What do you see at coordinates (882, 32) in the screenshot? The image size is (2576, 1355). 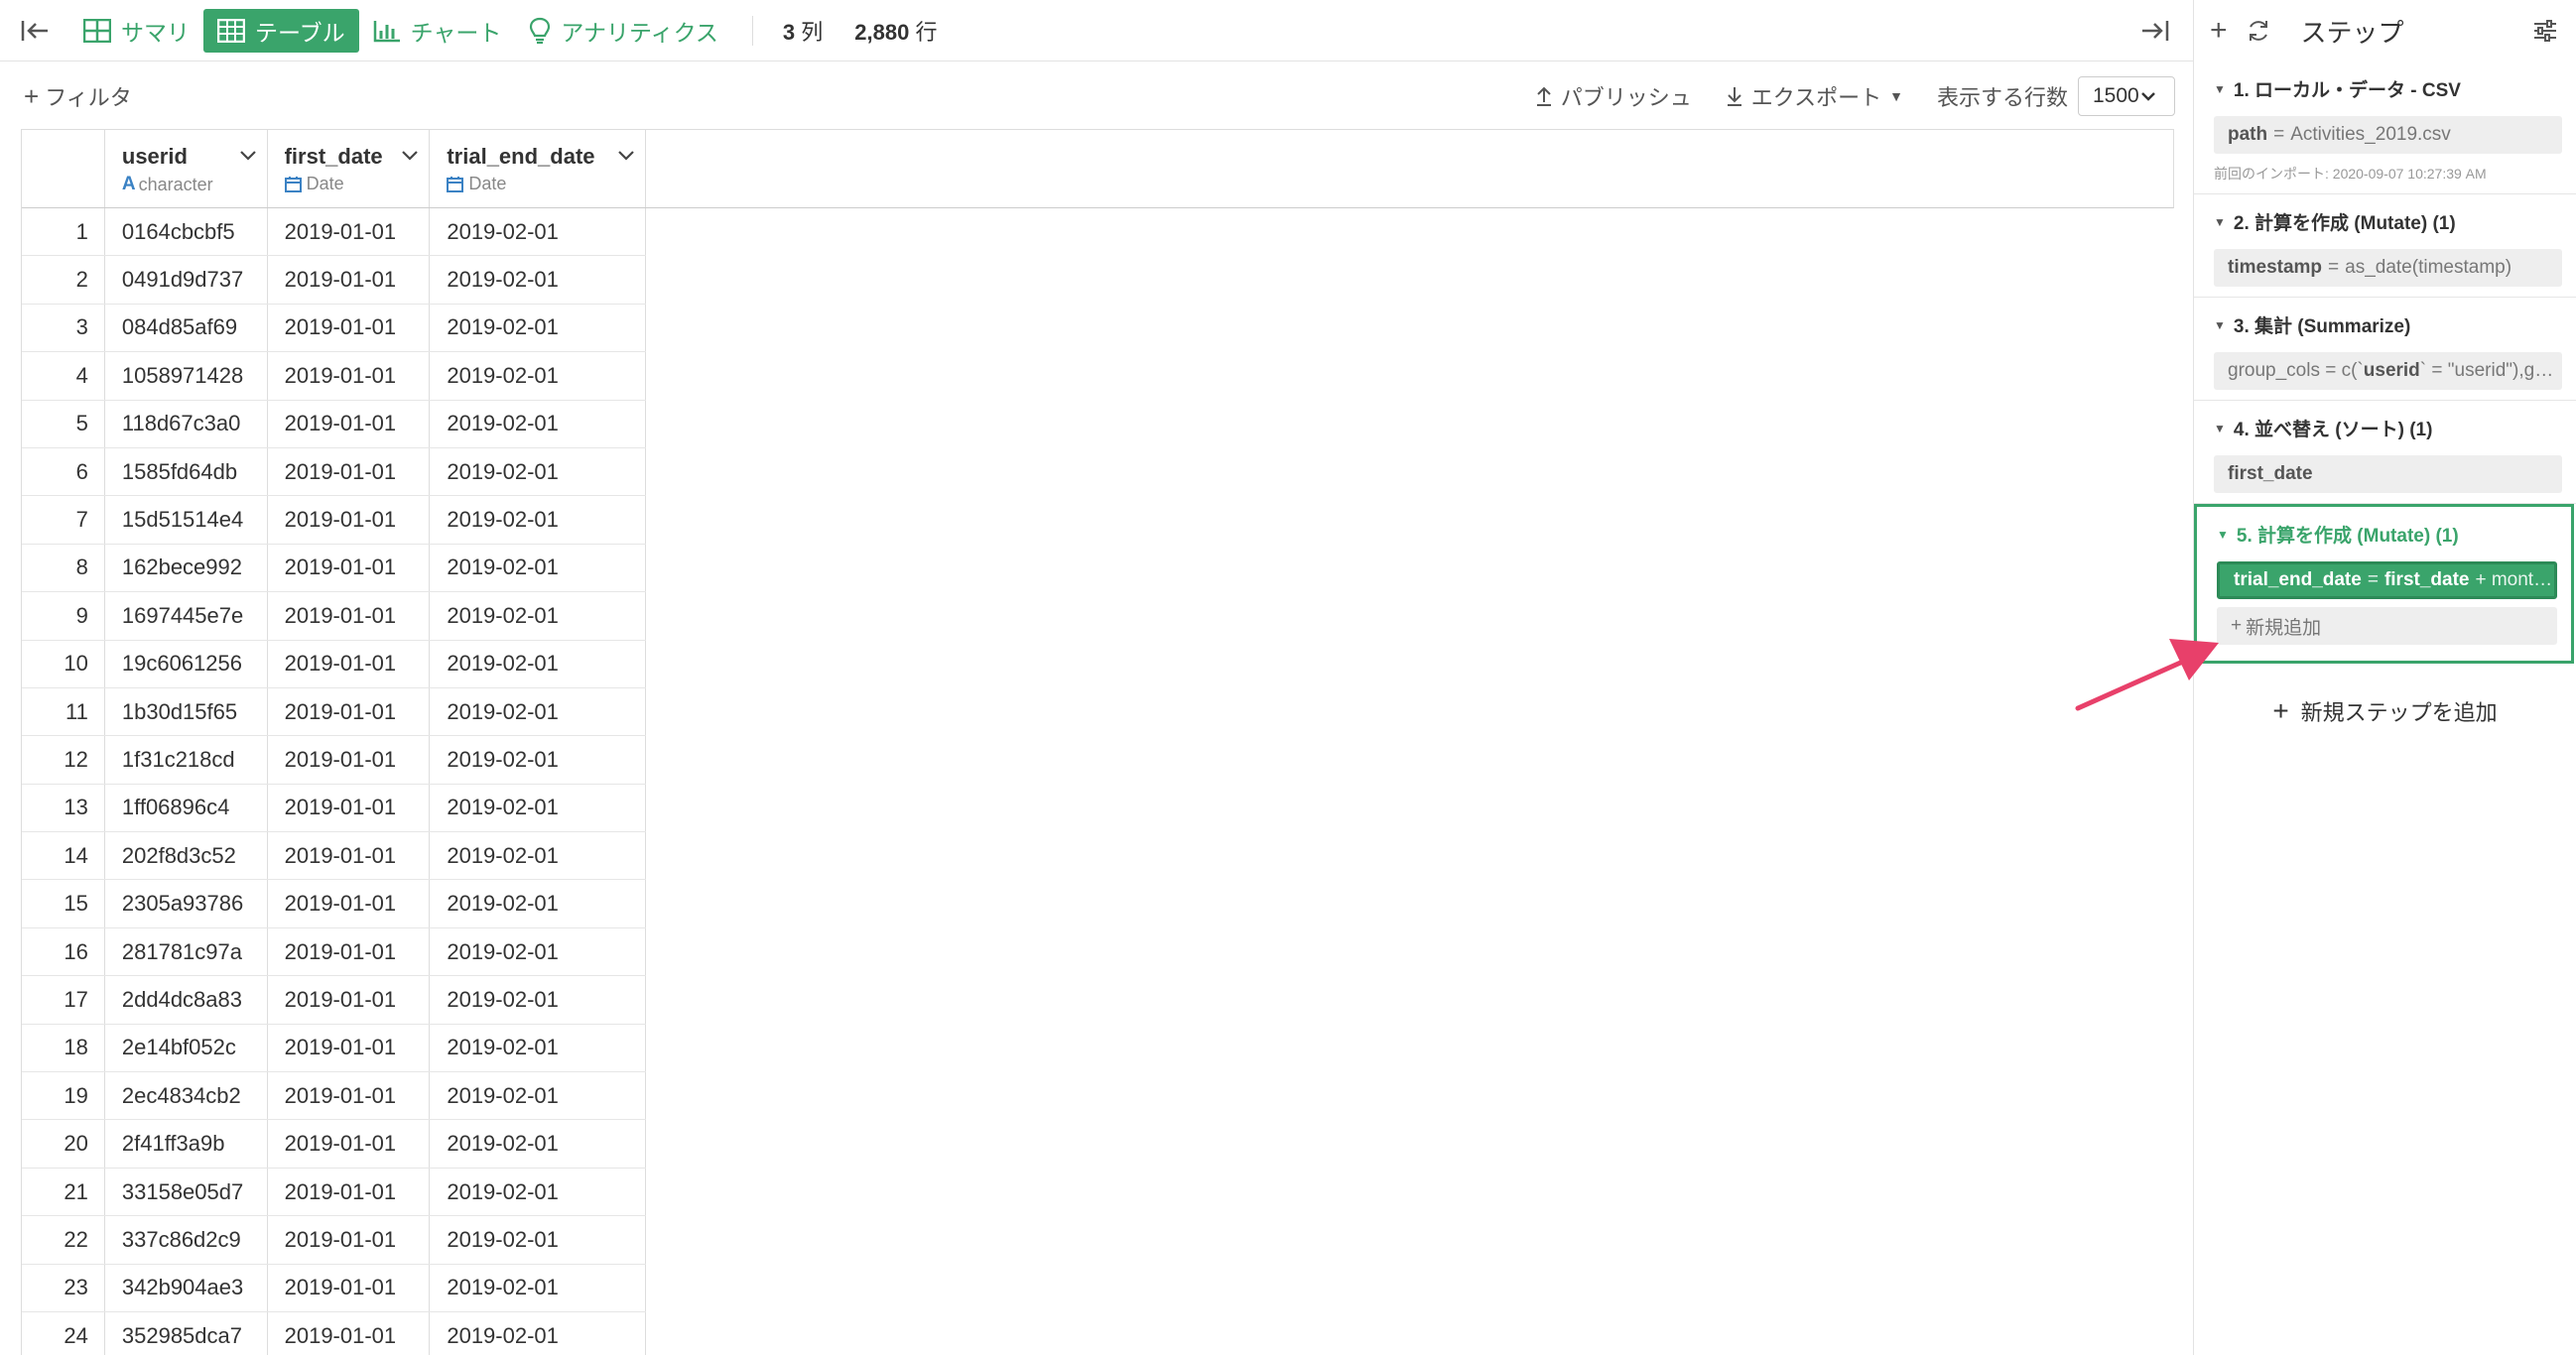 I see `row-count-value: 2,880` at bounding box center [882, 32].